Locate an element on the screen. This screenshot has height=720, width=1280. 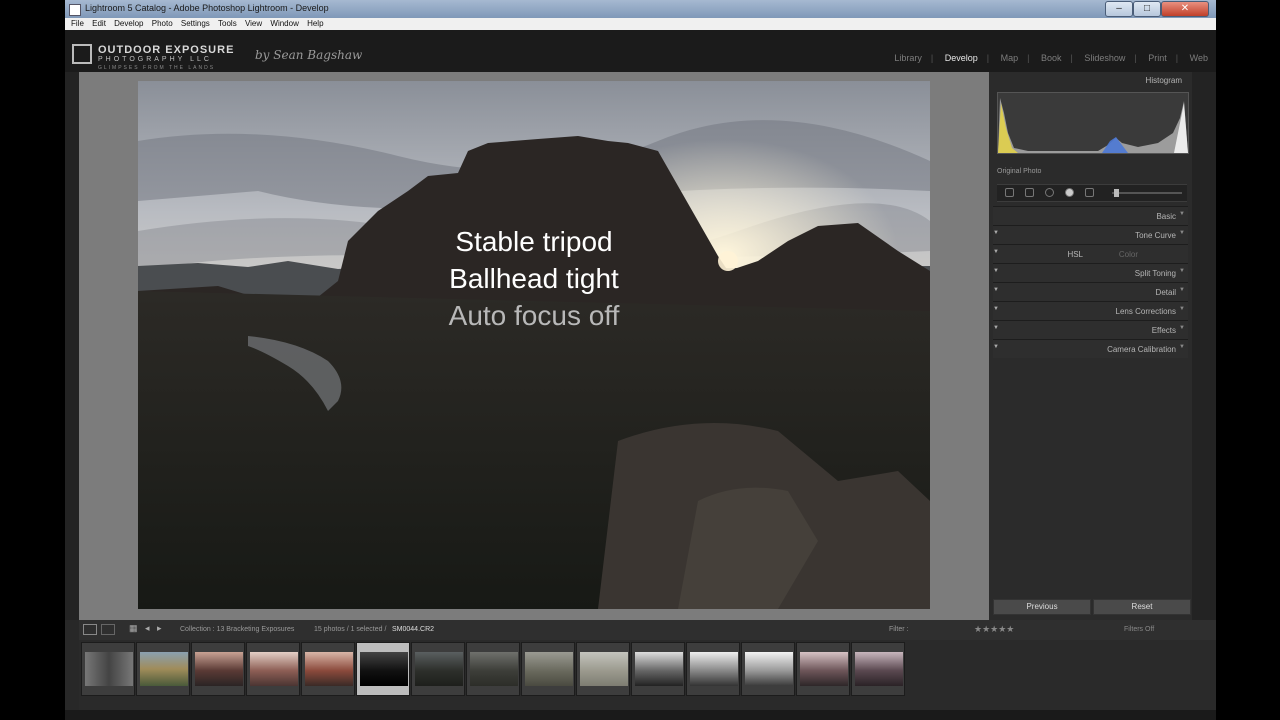
close-button: ✕ is located at coordinates (1185, 9).